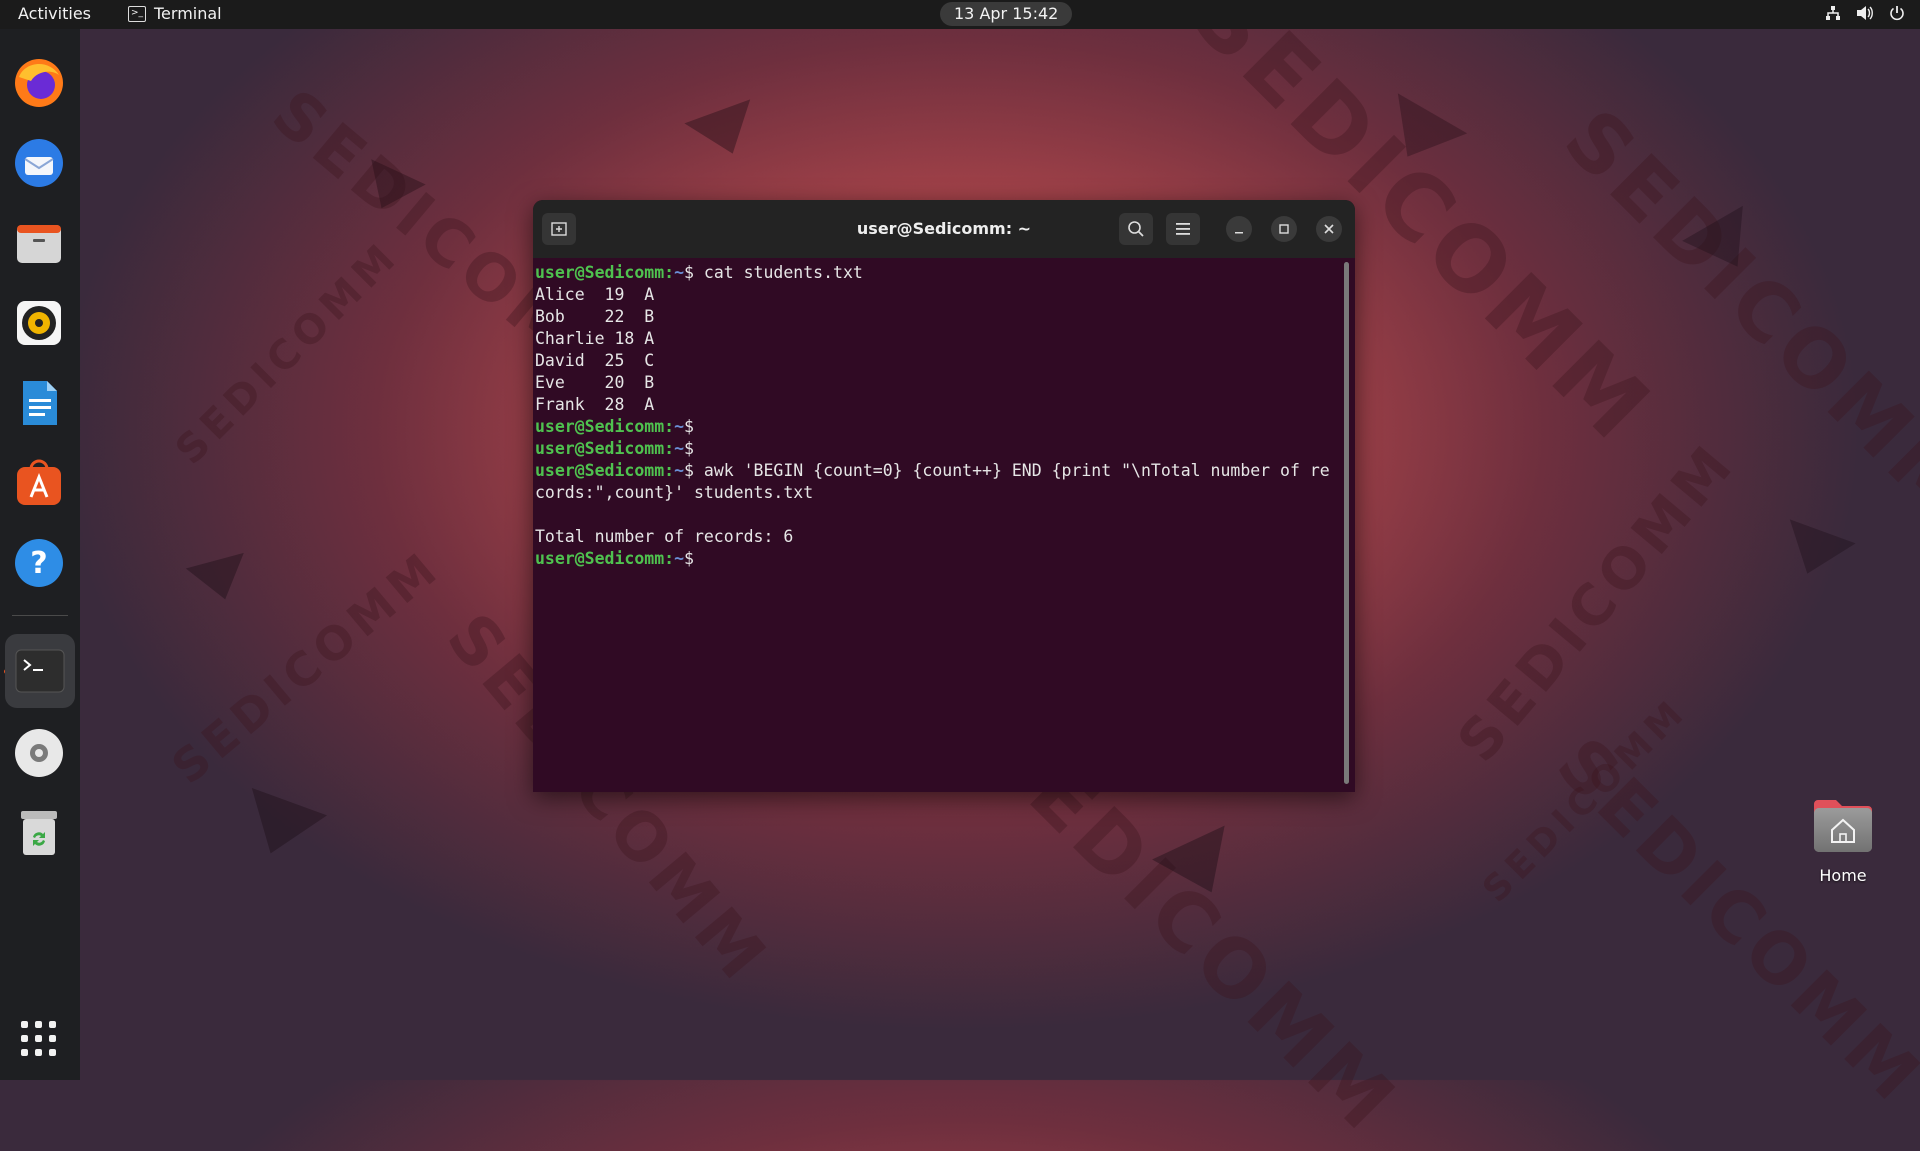  Describe the element at coordinates (1897, 13) in the screenshot. I see `power-icon` at that location.